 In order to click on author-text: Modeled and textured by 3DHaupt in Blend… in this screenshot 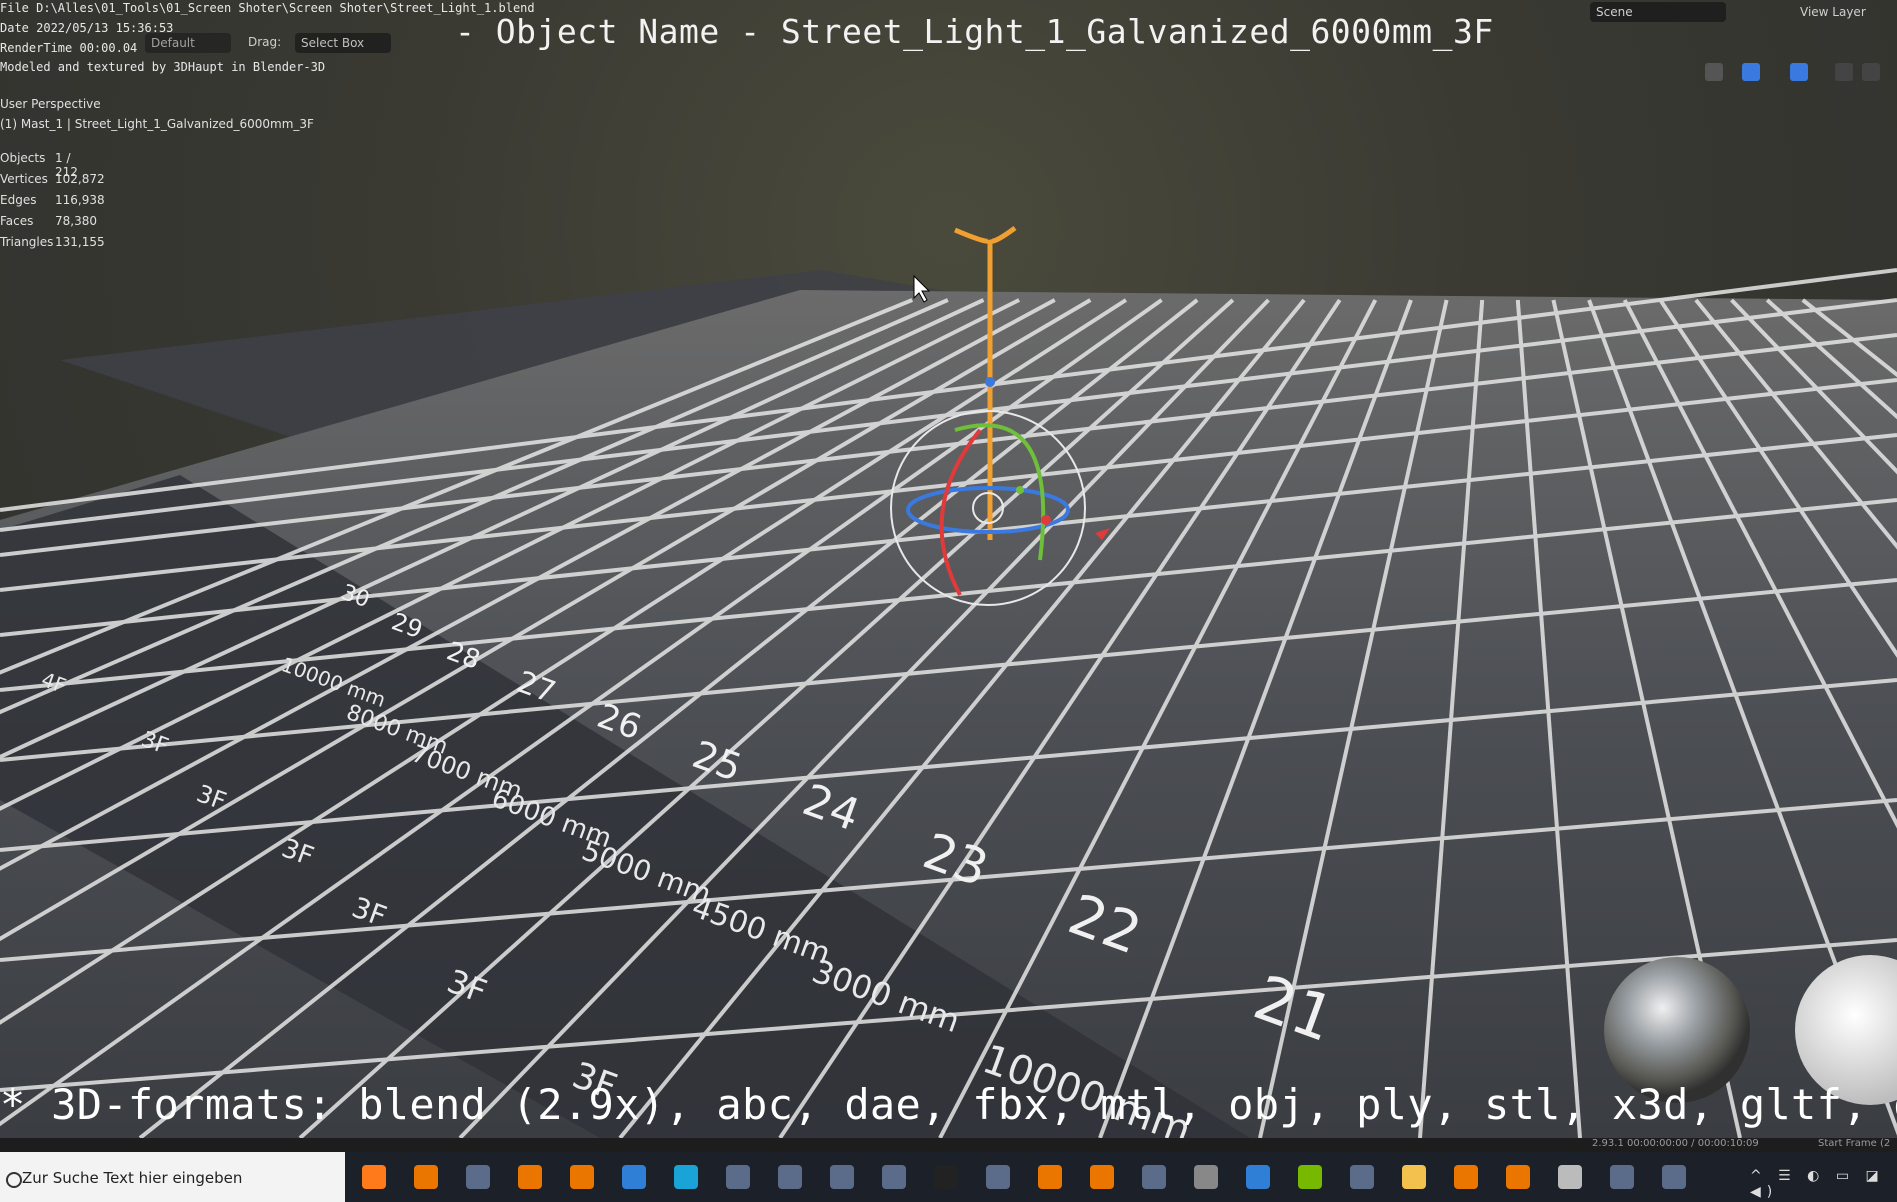, I will do `click(163, 67)`.